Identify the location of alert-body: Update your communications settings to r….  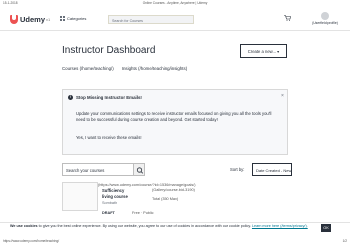
(174, 116).